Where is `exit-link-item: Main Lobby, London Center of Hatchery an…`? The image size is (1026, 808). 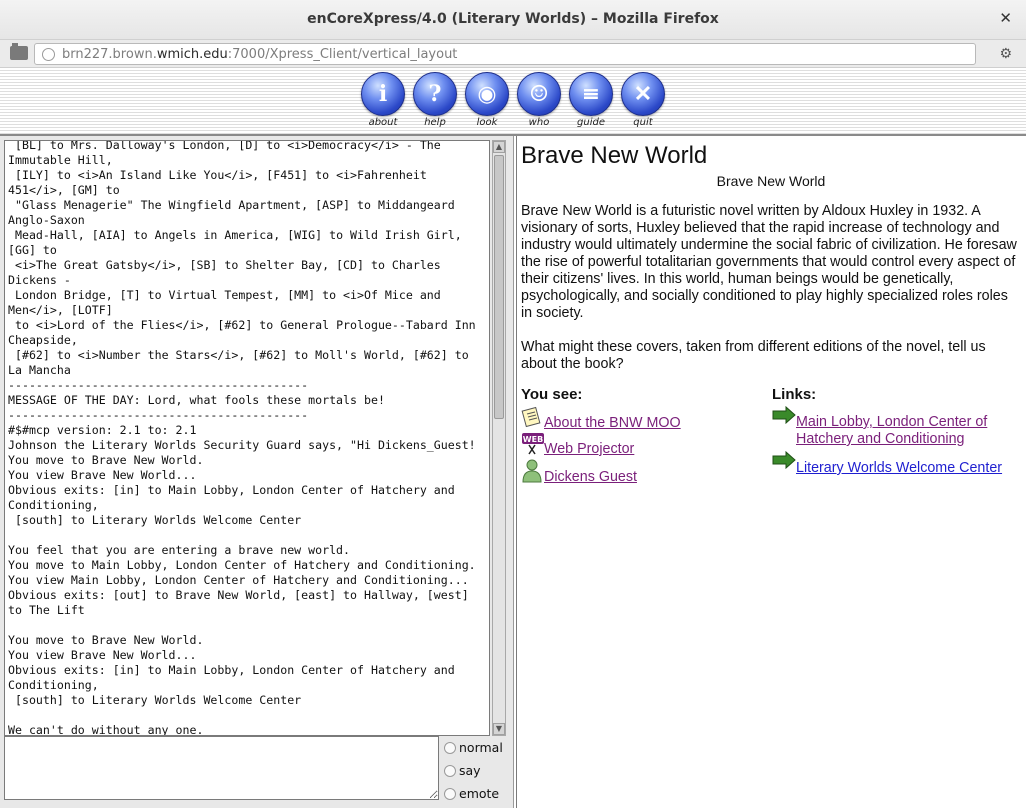
exit-link-item: Main Lobby, London Center of Hatchery an… is located at coordinates (897, 427).